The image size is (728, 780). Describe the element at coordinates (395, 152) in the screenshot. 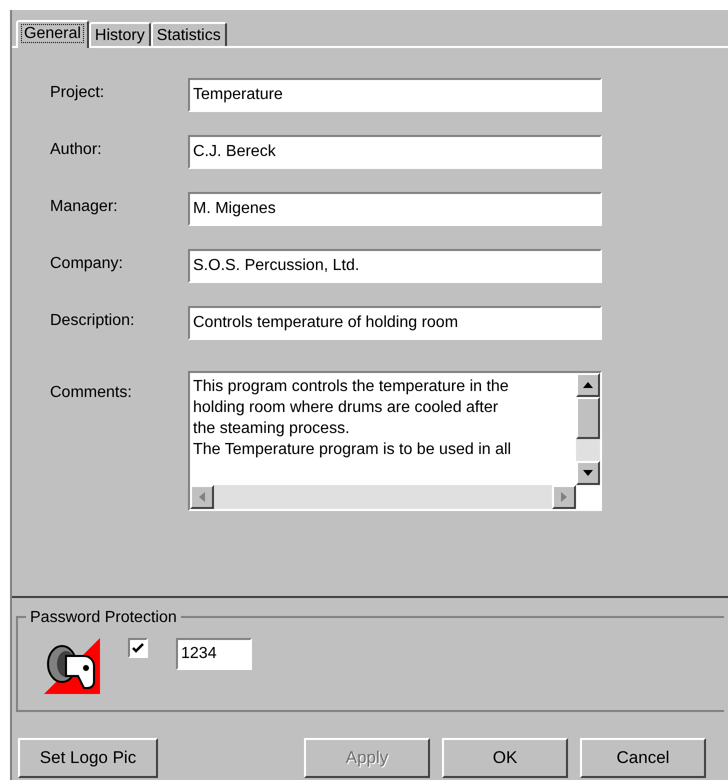

I see `text-field: C.J. Bereck` at that location.